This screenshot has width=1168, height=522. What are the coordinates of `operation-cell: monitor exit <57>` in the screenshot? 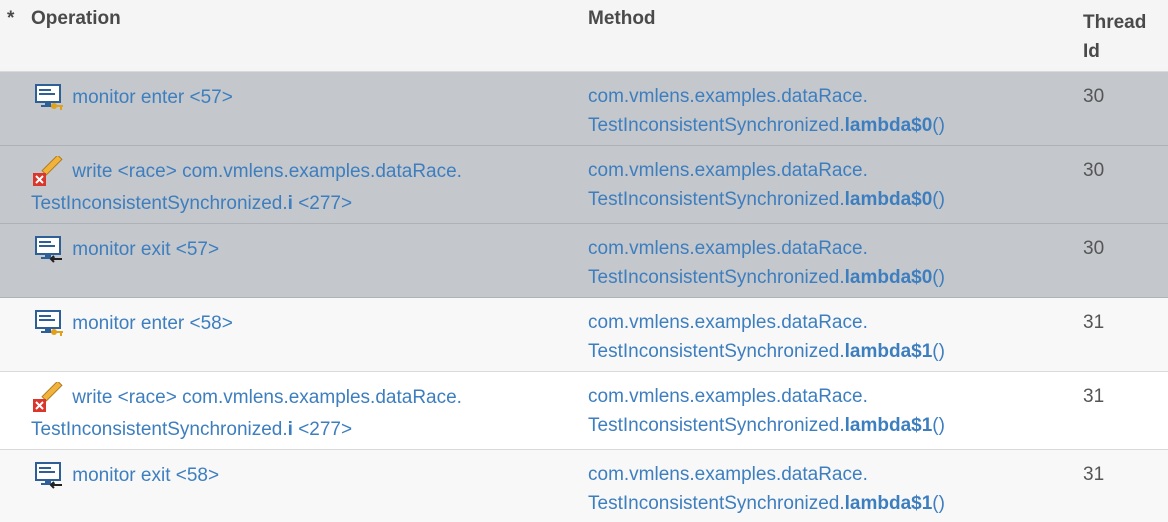 It's located at (291, 250).